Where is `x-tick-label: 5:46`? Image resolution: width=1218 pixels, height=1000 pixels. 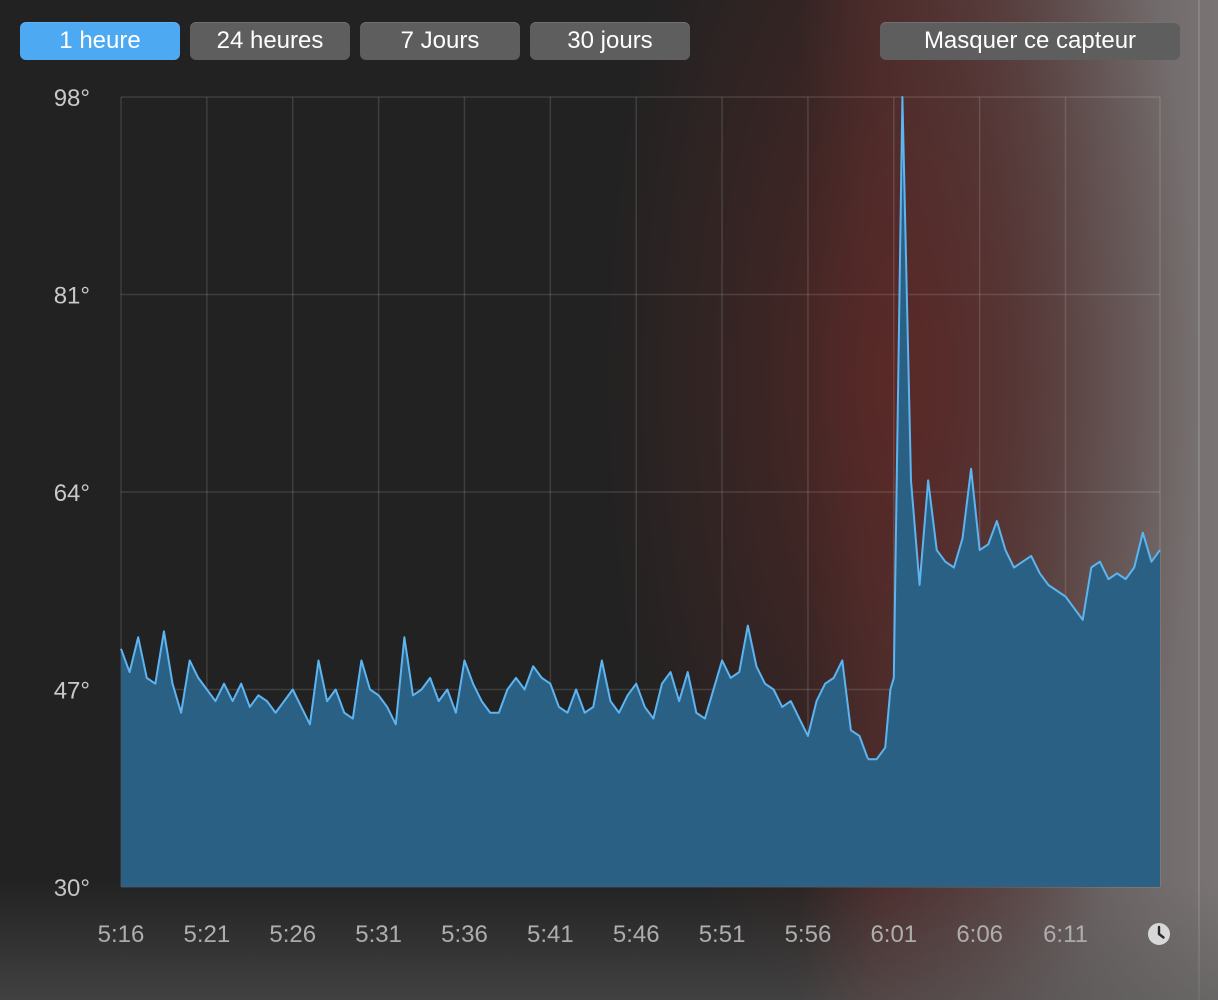
x-tick-label: 5:46 is located at coordinates (636, 934).